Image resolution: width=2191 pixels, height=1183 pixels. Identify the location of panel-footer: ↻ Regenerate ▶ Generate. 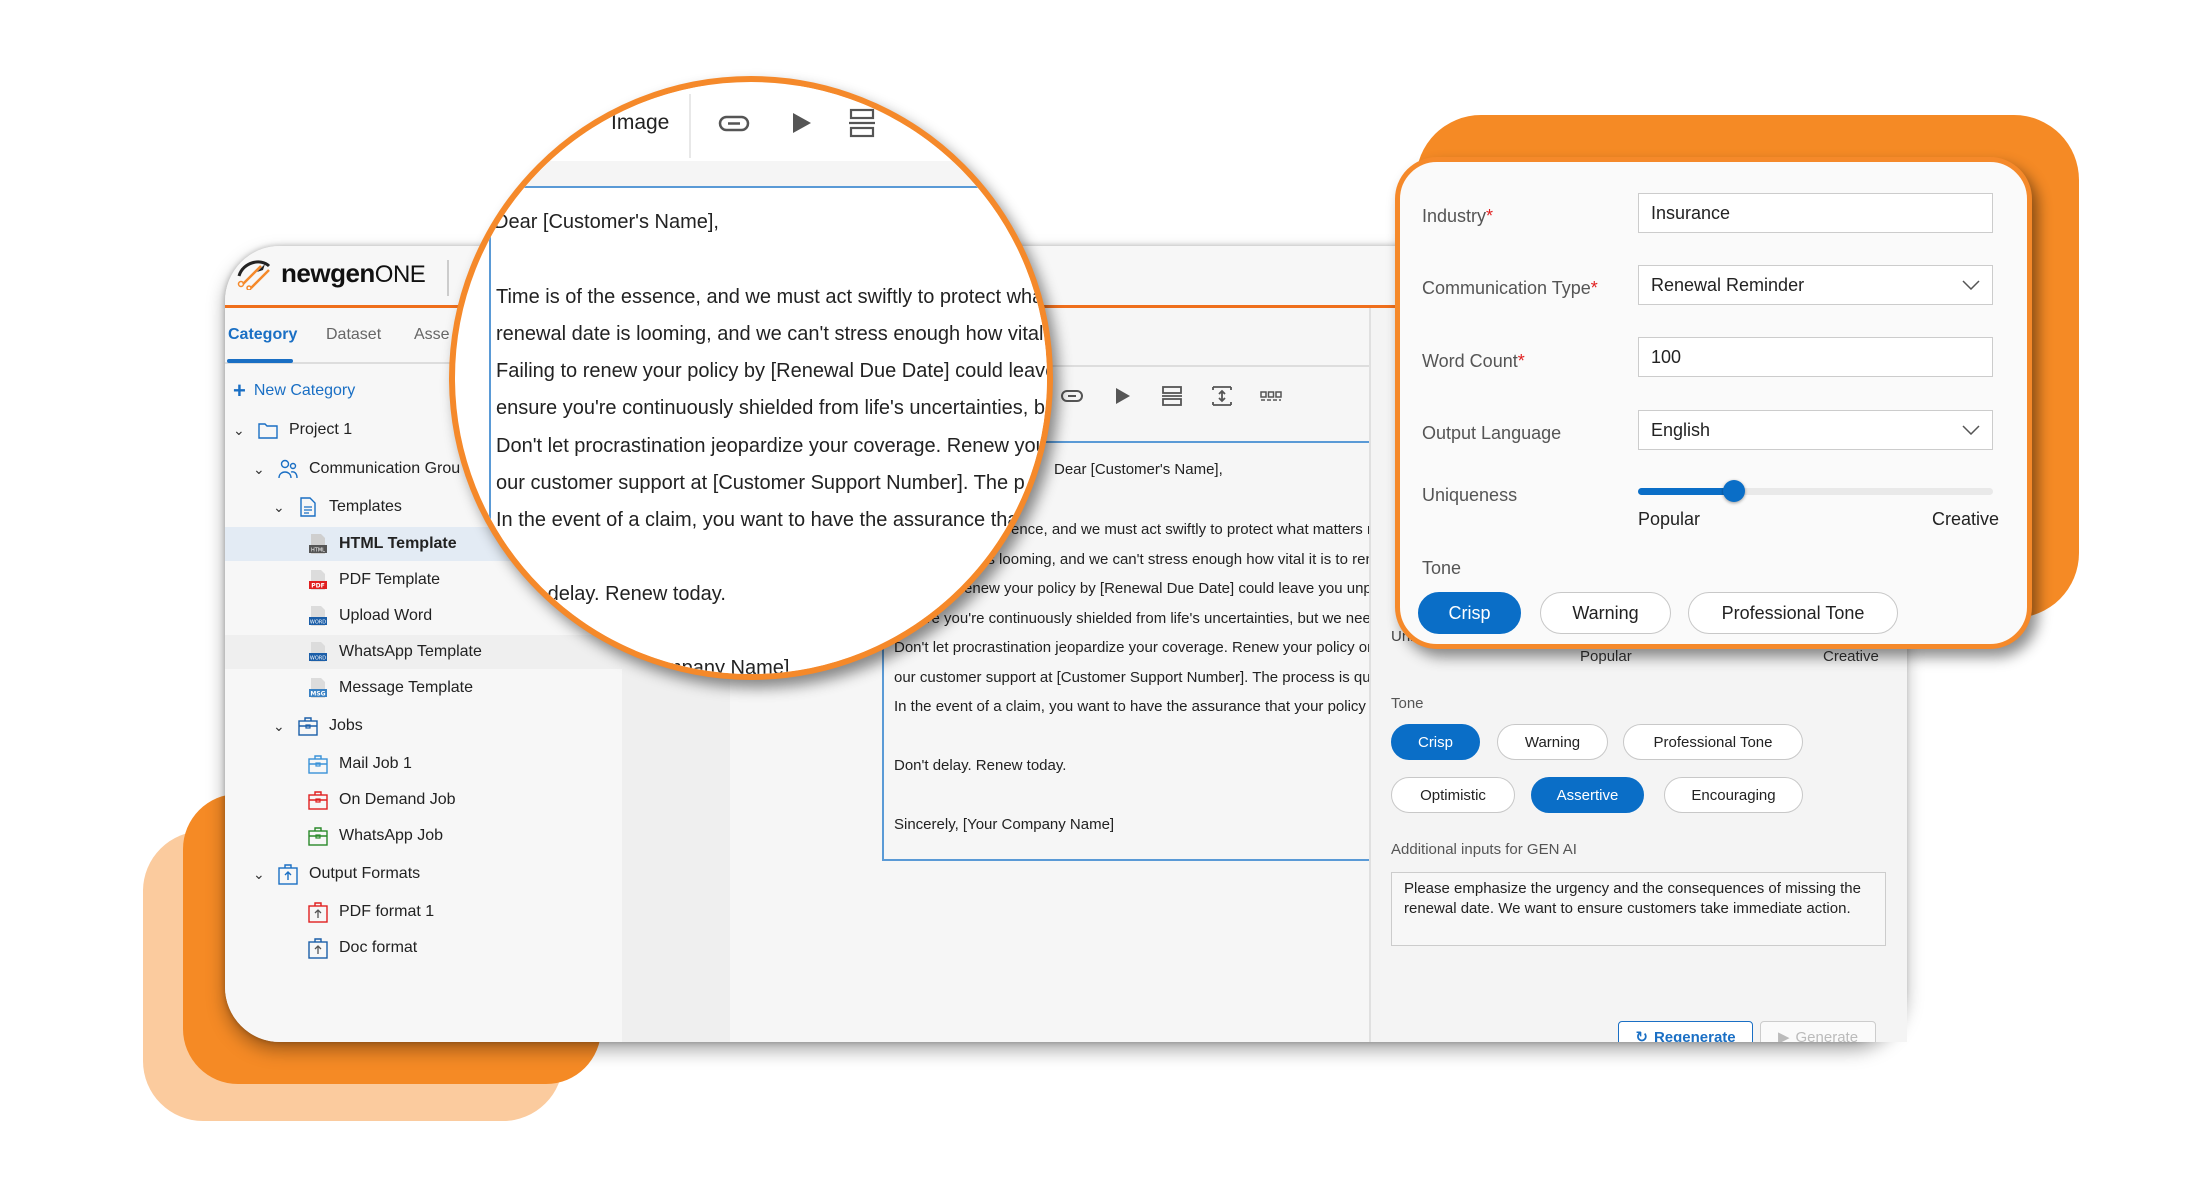
(1637, 1024).